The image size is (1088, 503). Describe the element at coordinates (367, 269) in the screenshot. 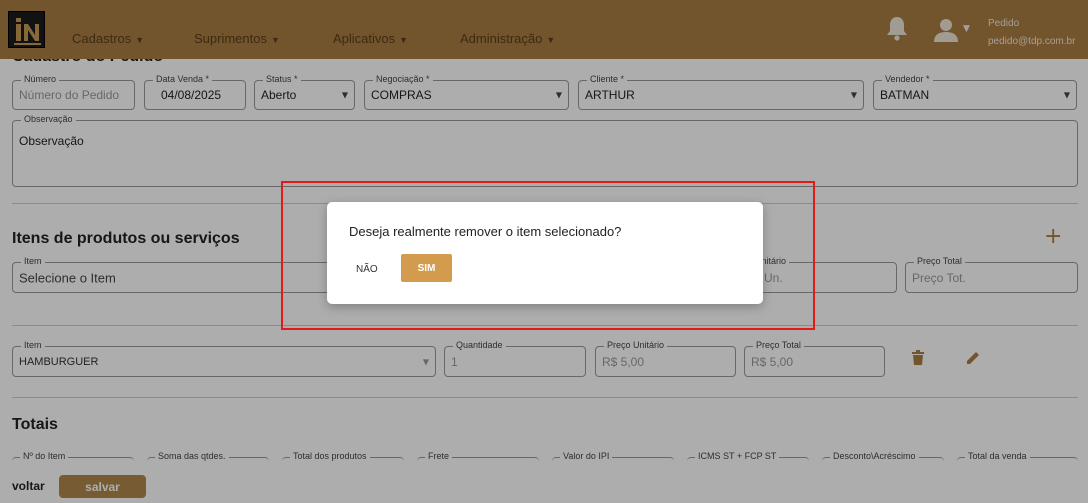

I see `no-button: NÃO` at that location.